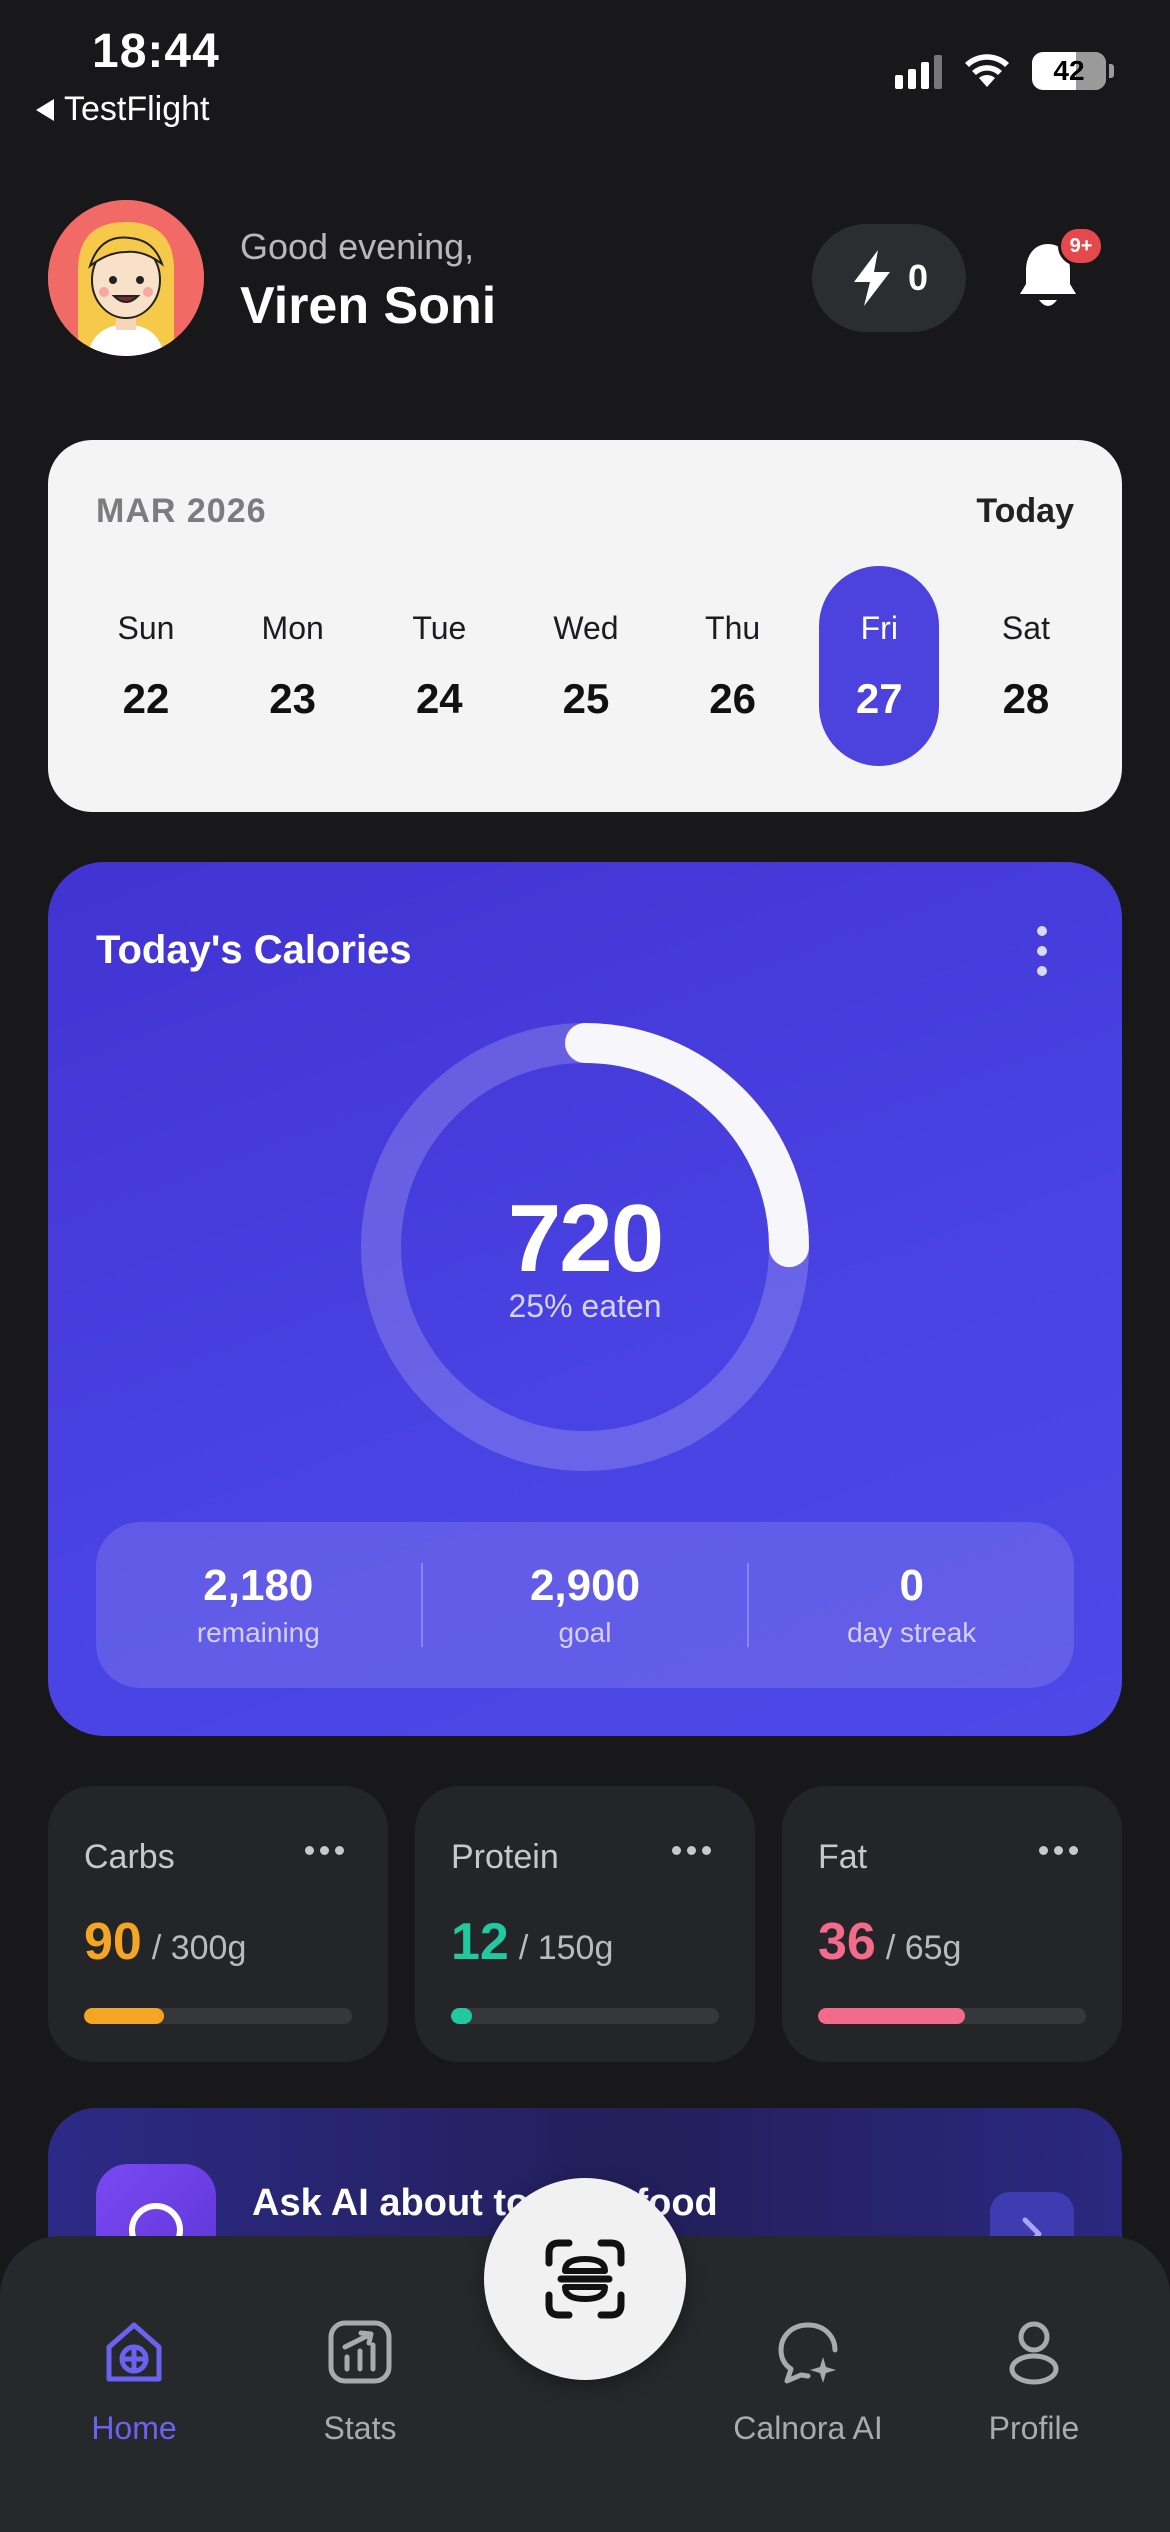 This screenshot has height=2532, width=1170. What do you see at coordinates (439, 627) in the screenshot?
I see `day-name: Tue` at bounding box center [439, 627].